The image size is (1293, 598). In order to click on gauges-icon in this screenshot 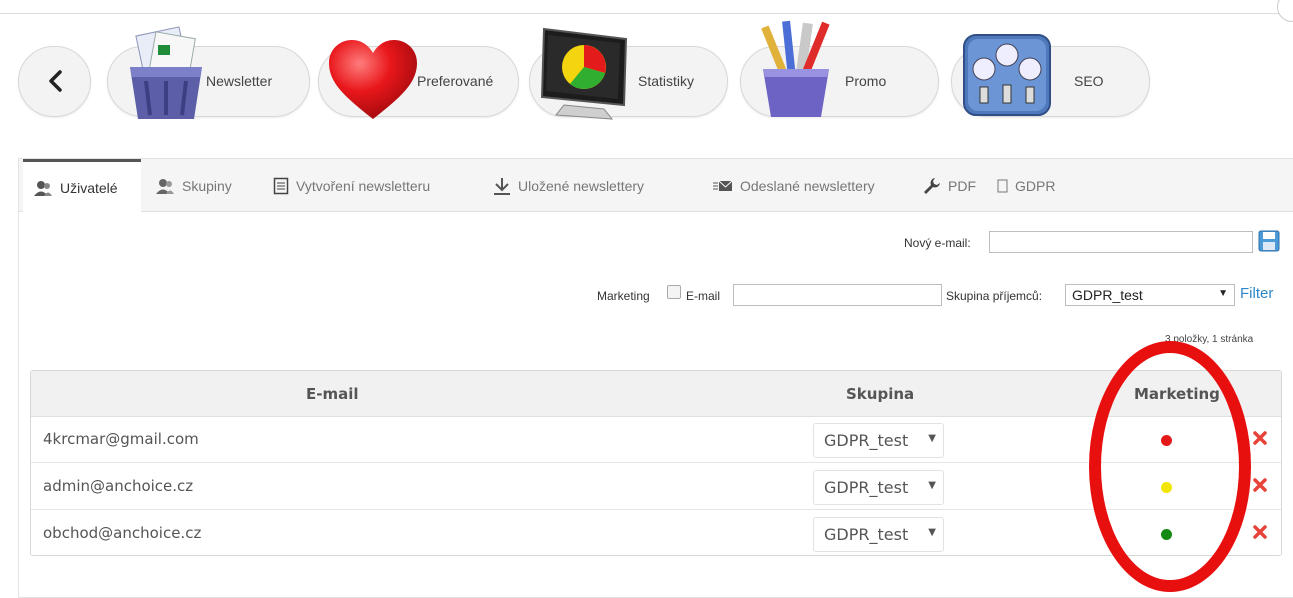, I will do `click(1007, 75)`.